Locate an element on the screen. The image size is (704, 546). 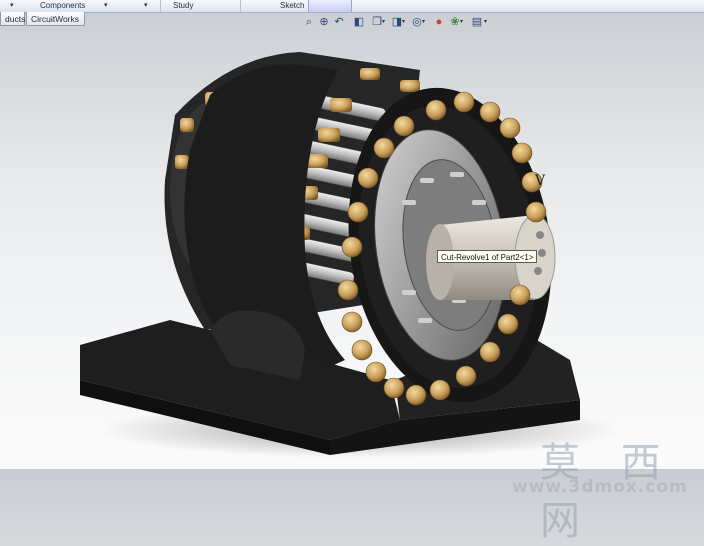
axis-mark: V is located at coordinates (540, 181).